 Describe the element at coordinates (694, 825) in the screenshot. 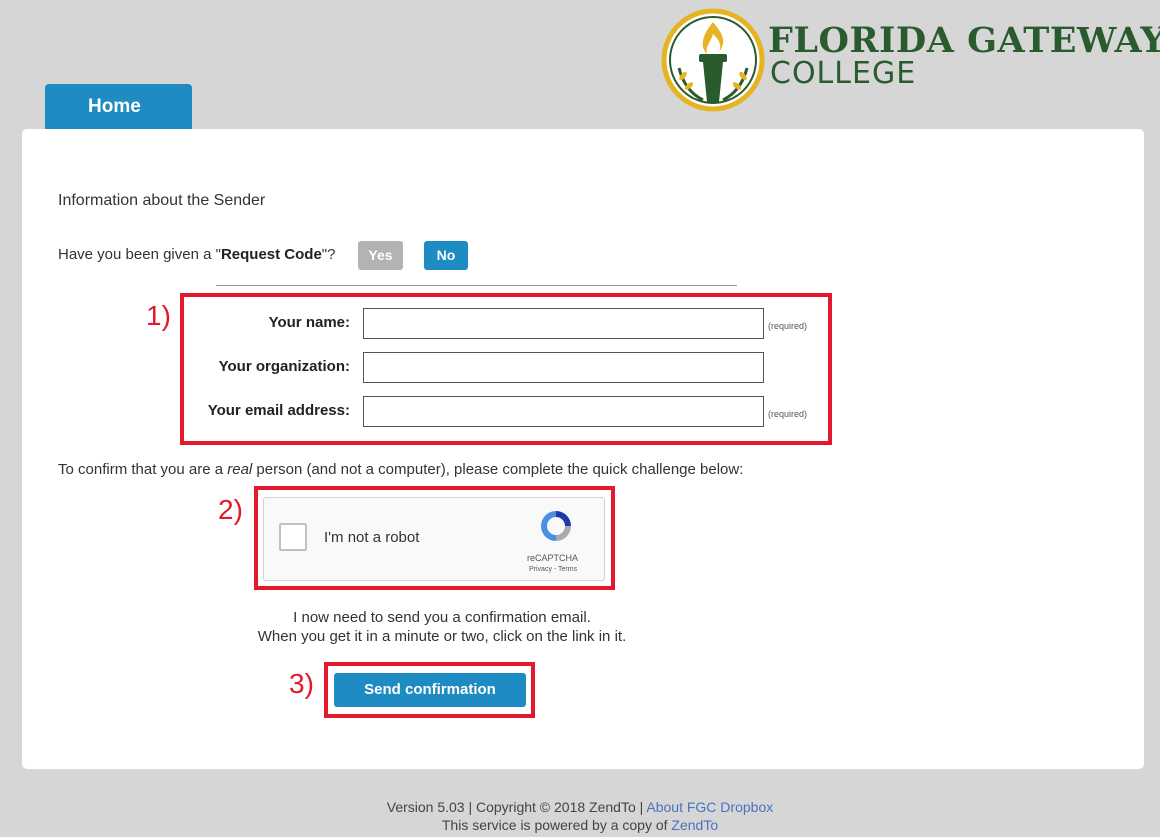

I see `zendto-link: ZendTo` at that location.